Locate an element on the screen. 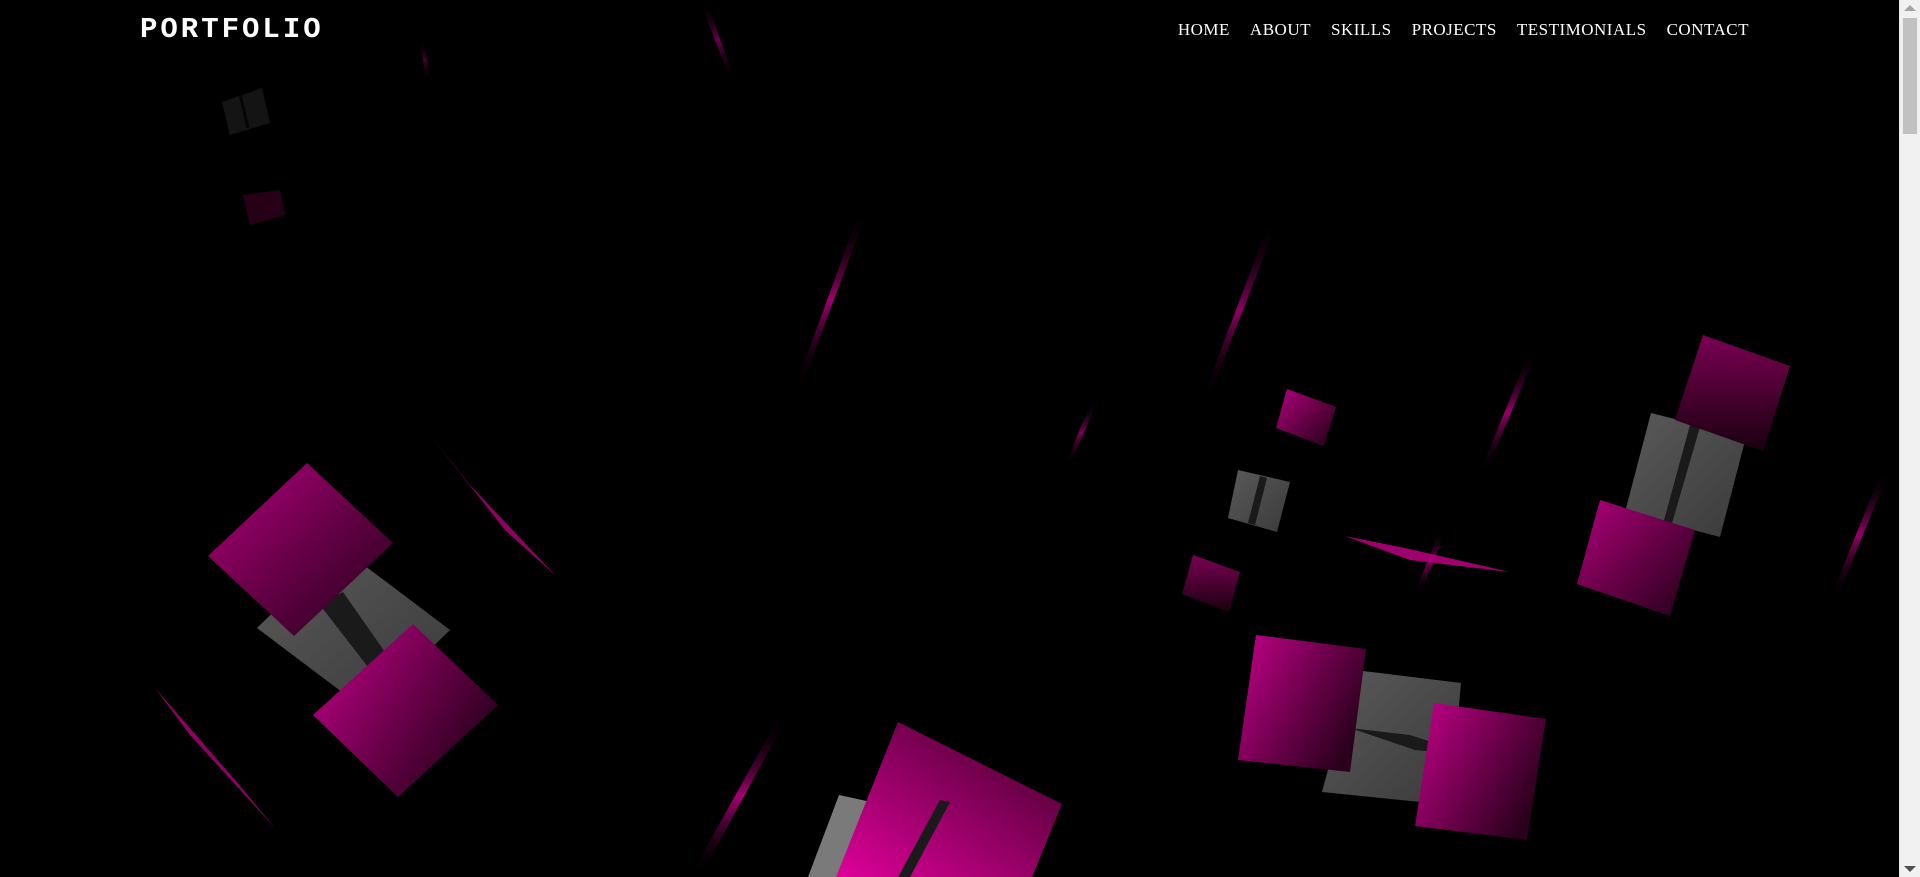 This screenshot has height=877, width=1920. scrollbar-thumb is located at coordinates (1910, 76).